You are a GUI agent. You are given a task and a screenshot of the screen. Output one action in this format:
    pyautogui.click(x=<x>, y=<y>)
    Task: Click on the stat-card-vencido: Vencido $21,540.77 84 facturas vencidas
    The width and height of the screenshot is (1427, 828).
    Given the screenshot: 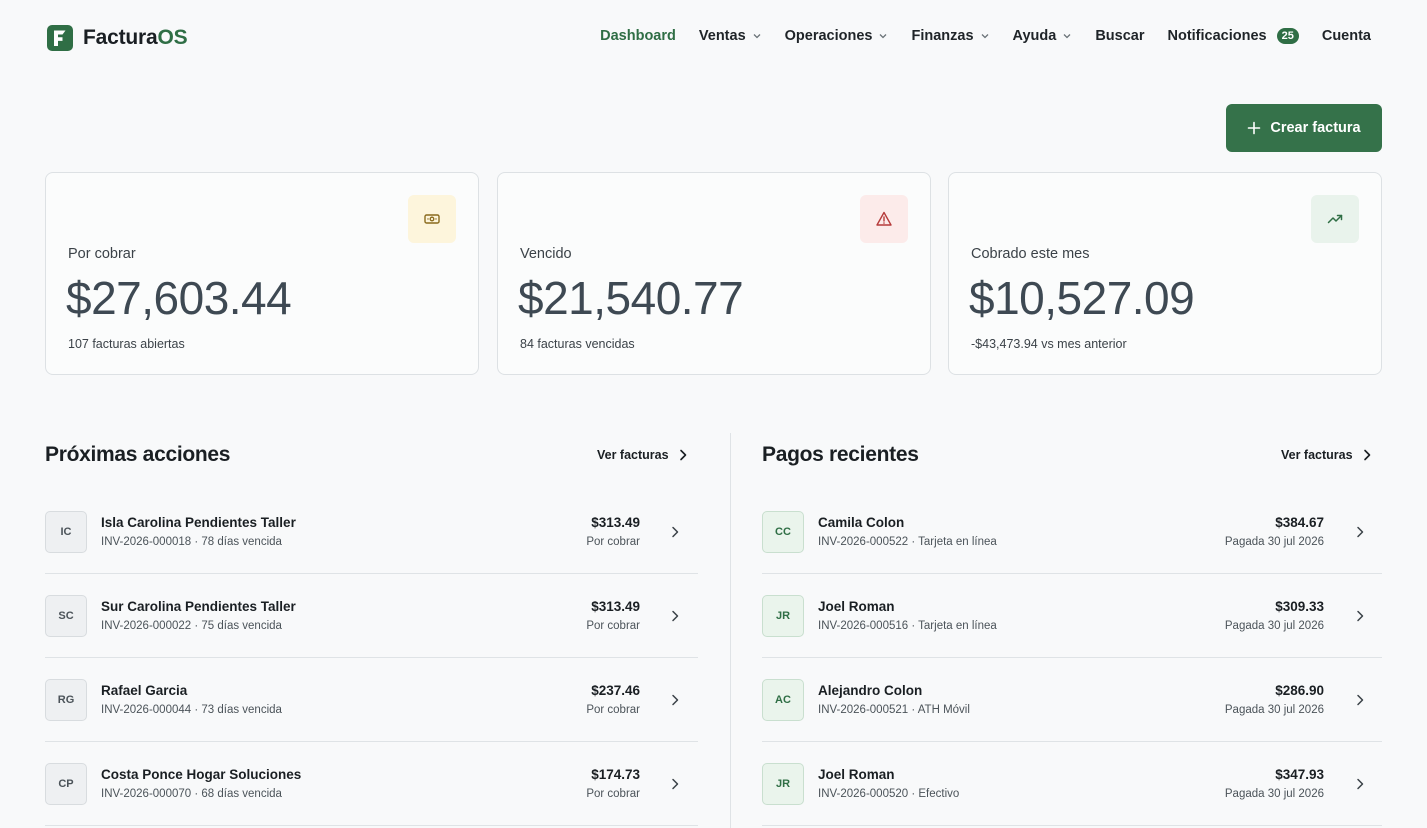 What is the action you would take?
    pyautogui.click(x=714, y=273)
    